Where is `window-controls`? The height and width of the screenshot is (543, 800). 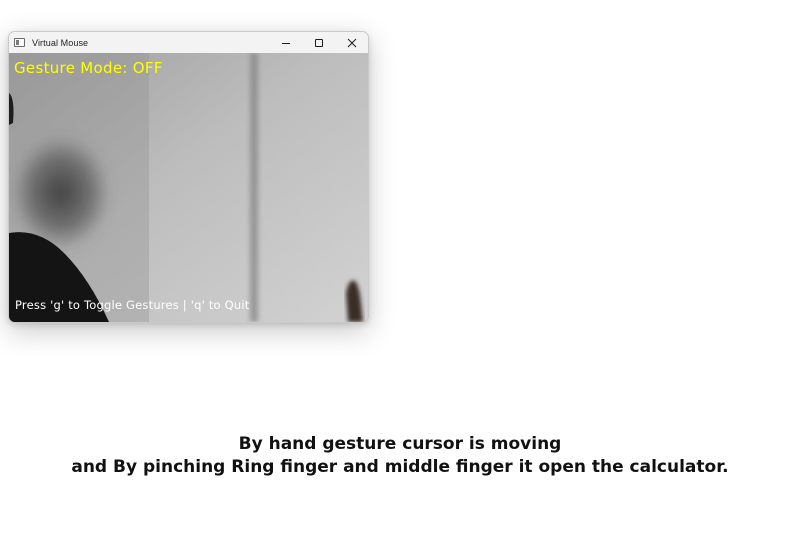
window-controls is located at coordinates (318, 42).